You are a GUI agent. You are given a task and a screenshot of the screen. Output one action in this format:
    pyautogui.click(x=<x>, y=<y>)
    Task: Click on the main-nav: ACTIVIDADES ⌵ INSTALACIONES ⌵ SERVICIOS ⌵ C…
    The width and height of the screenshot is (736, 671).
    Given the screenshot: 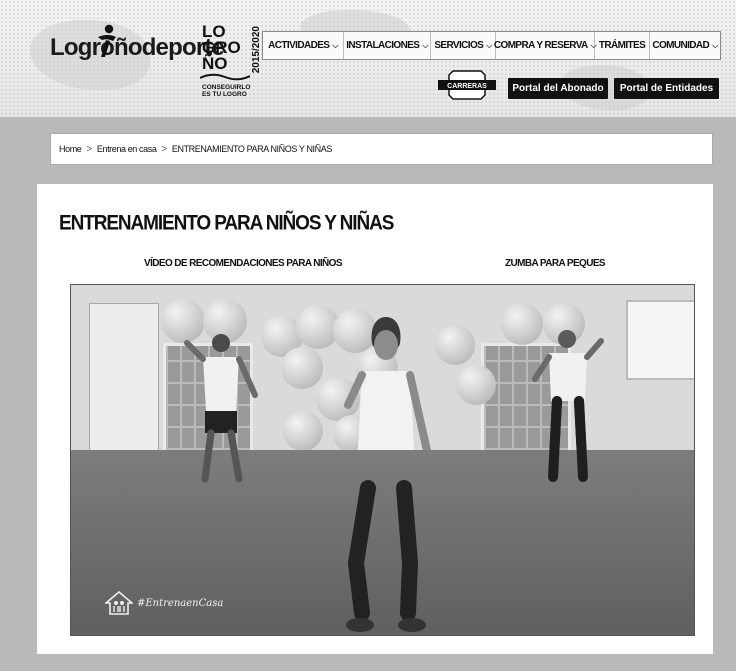 What is the action you would take?
    pyautogui.click(x=491, y=45)
    